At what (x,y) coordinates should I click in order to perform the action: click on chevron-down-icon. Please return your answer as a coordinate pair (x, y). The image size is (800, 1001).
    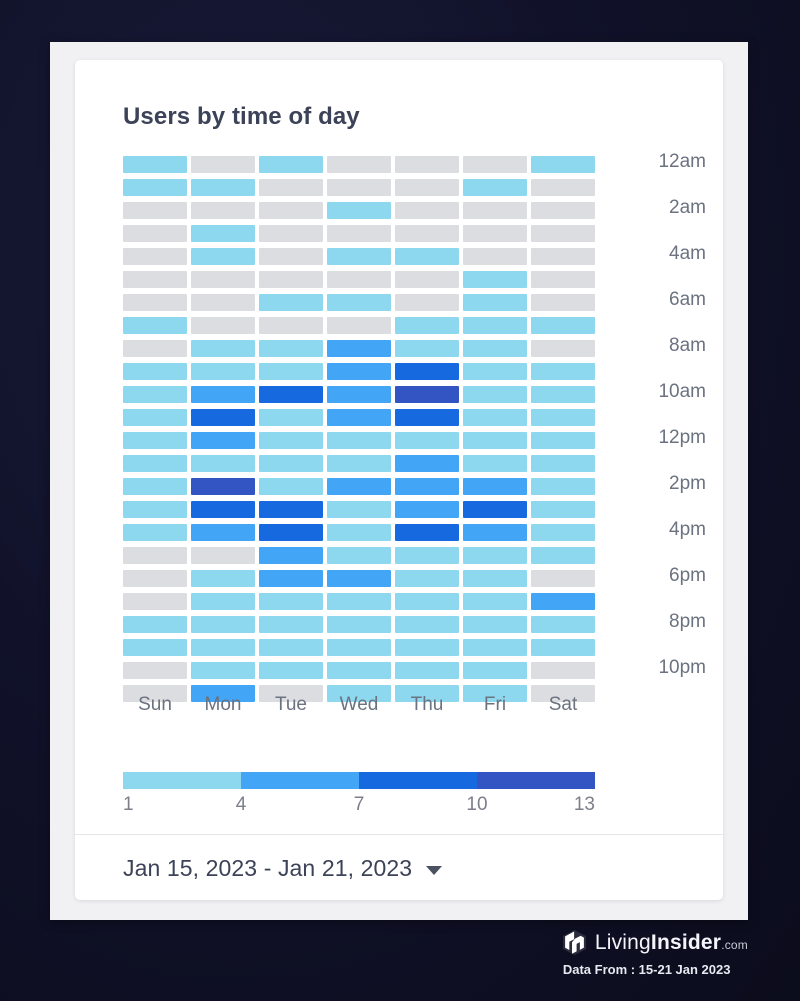
    Looking at the image, I should click on (434, 870).